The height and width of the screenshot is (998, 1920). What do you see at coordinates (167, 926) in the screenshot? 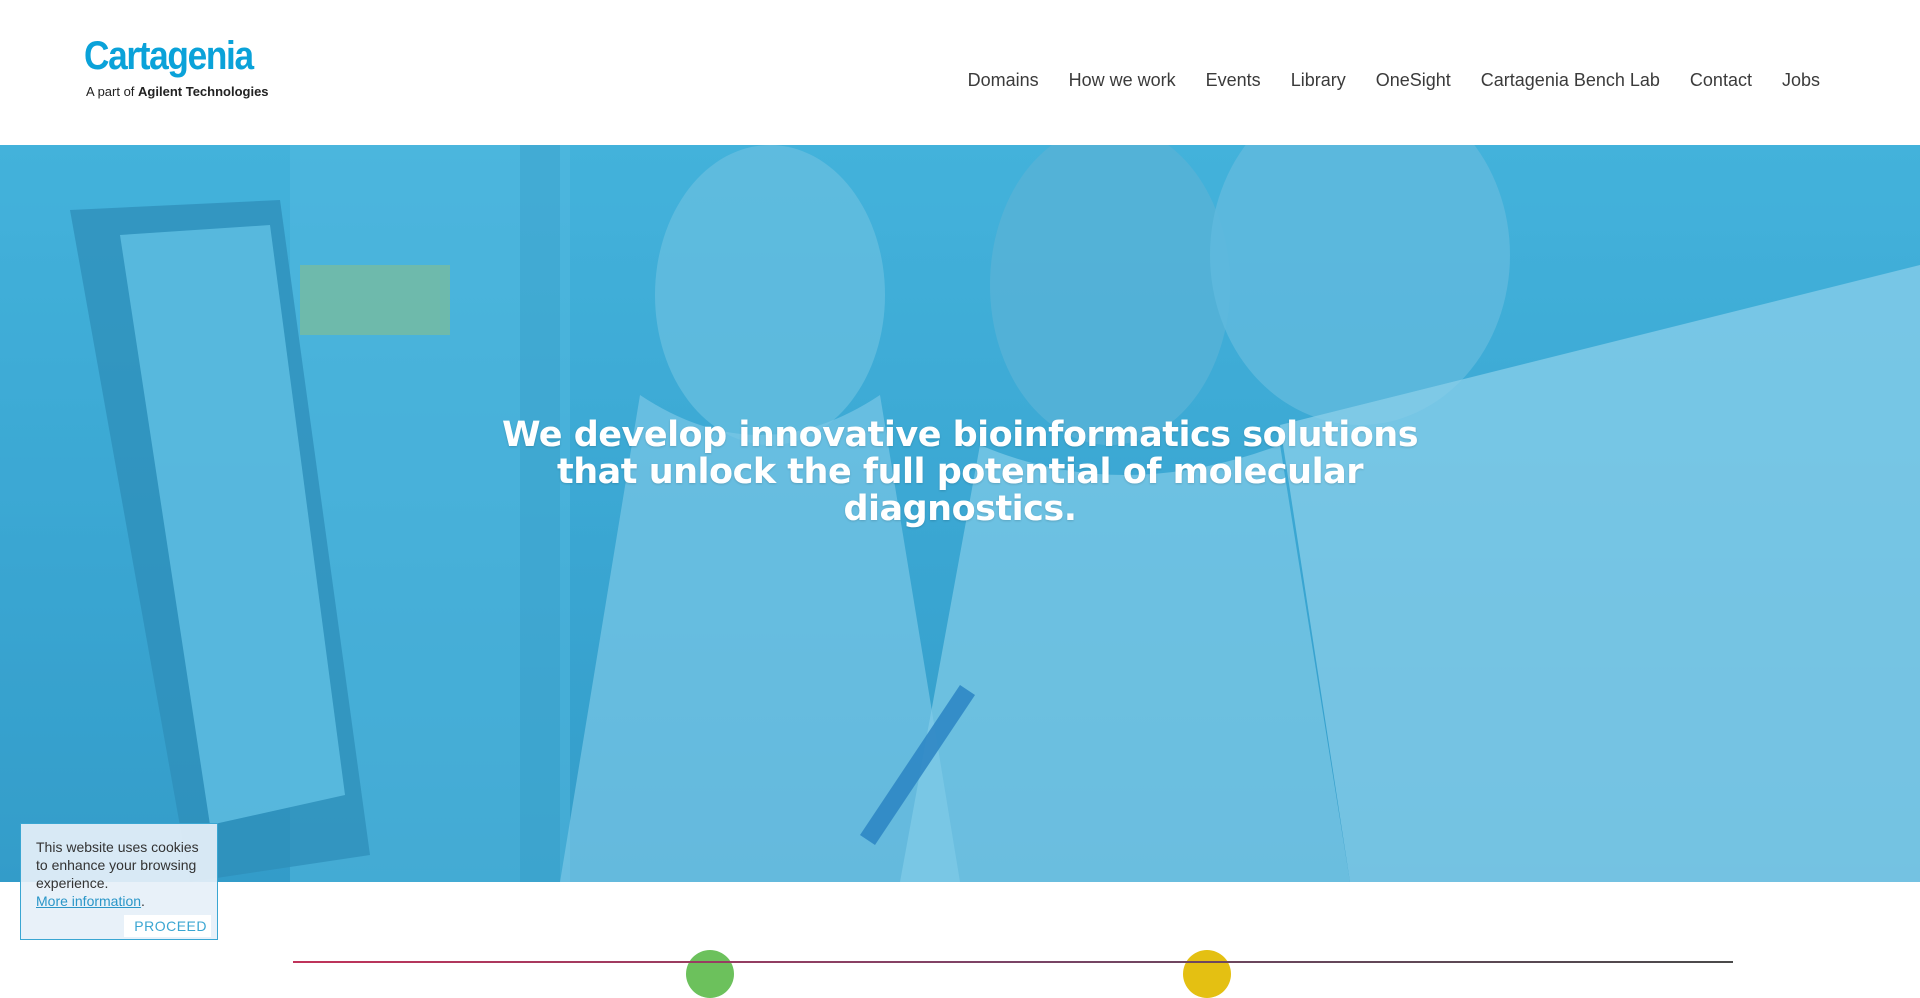
I see `cookie-proceed-button: PROCEED` at bounding box center [167, 926].